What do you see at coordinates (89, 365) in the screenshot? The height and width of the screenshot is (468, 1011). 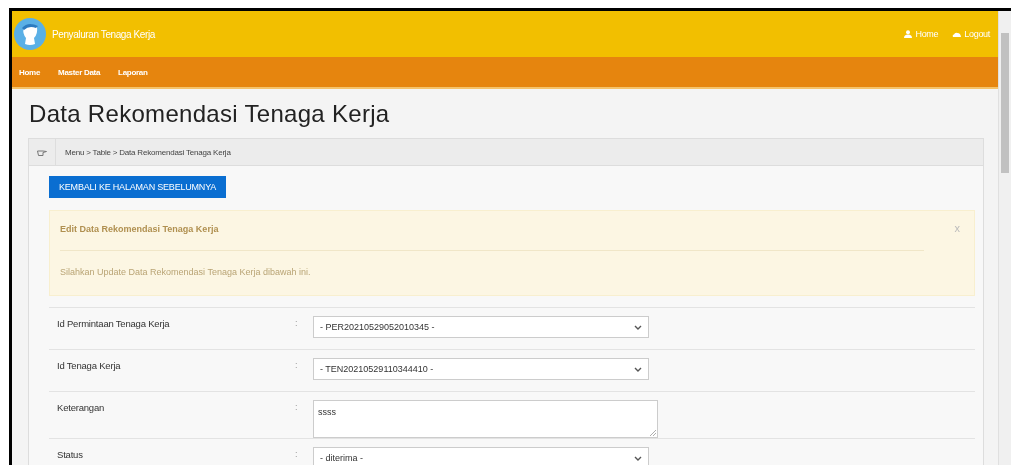 I see `field-label: Id Tenaga Kerja` at bounding box center [89, 365].